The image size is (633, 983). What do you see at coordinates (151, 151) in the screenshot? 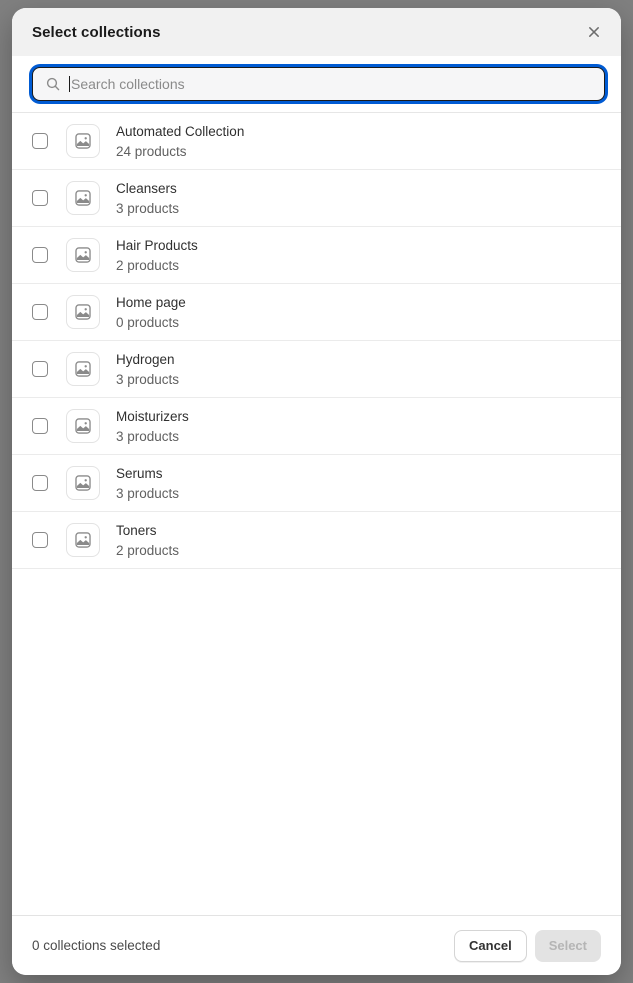
I see `list-item-subtitle: 24 products` at bounding box center [151, 151].